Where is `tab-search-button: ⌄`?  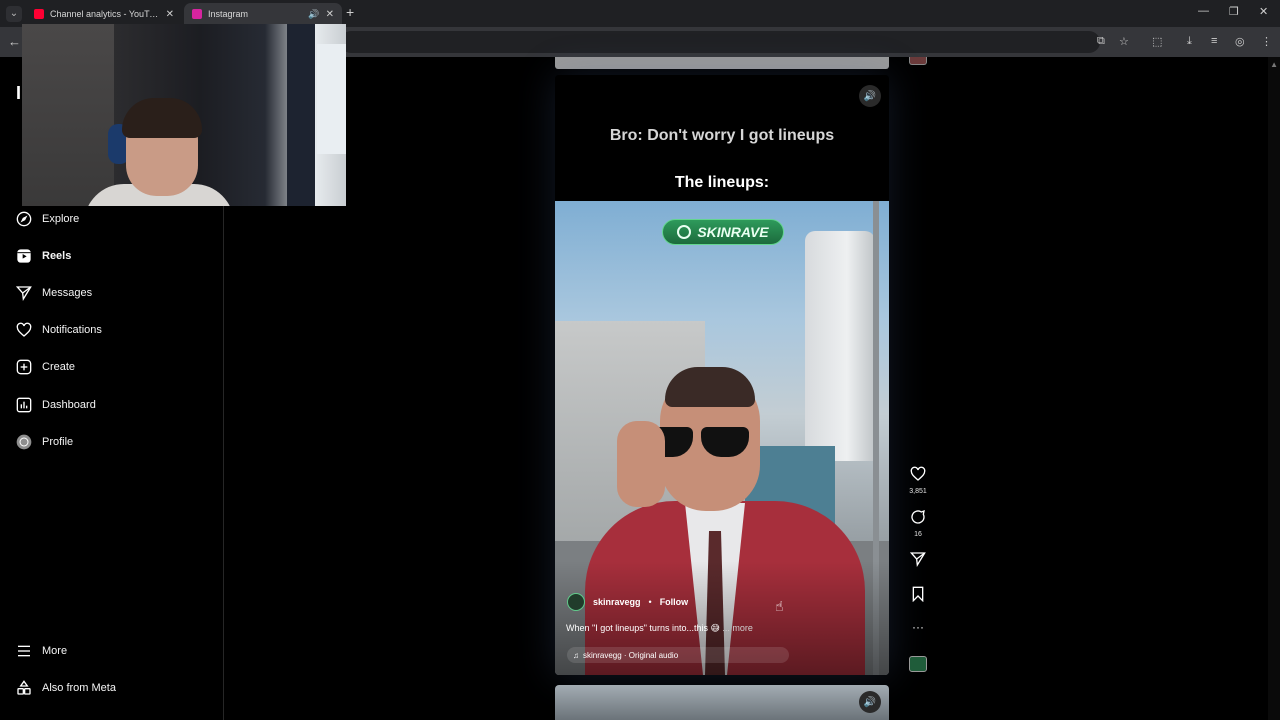 tab-search-button: ⌄ is located at coordinates (14, 14).